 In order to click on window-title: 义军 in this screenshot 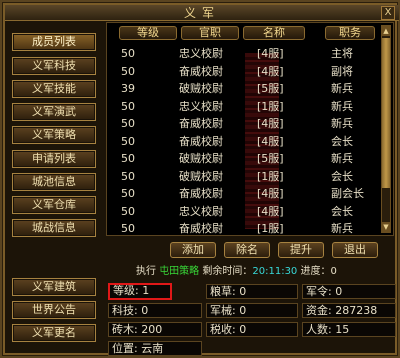, I will do `click(201, 13)`.